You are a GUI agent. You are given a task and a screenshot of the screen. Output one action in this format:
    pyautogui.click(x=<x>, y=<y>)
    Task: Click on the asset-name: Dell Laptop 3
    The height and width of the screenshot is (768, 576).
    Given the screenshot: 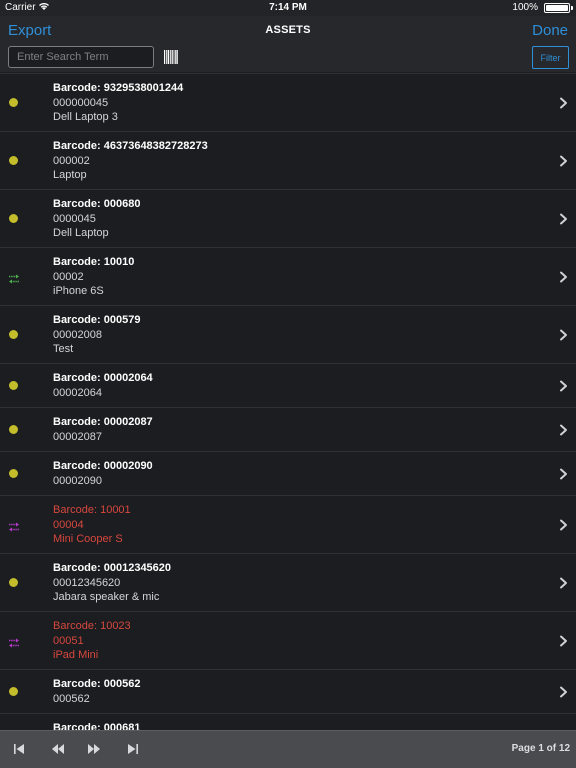 What is the action you would take?
    pyautogui.click(x=85, y=117)
    